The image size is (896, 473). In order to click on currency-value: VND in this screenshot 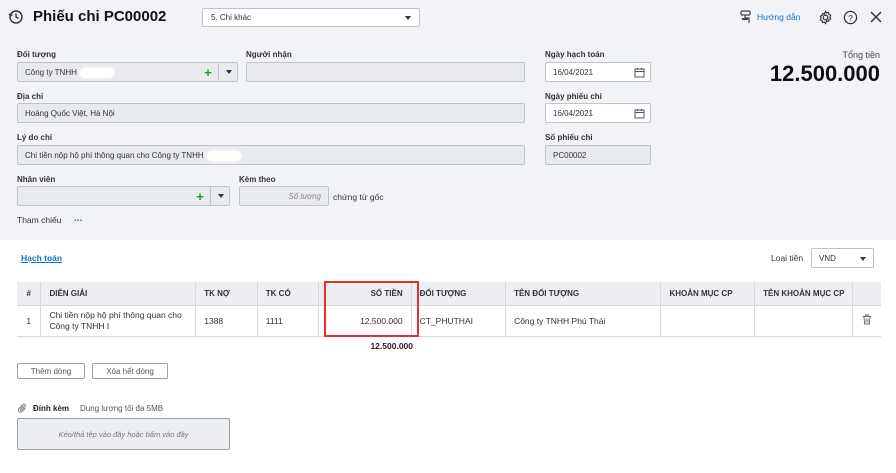, I will do `click(827, 258)`.